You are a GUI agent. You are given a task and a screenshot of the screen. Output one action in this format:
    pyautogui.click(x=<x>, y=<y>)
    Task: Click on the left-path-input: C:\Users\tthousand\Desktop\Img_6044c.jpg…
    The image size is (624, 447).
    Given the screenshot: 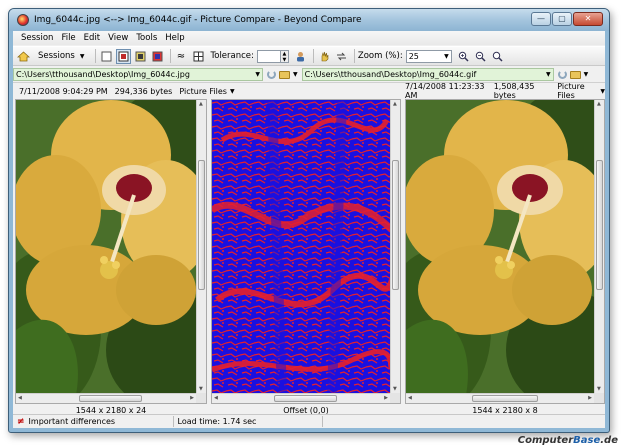 What is the action you would take?
    pyautogui.click(x=138, y=74)
    